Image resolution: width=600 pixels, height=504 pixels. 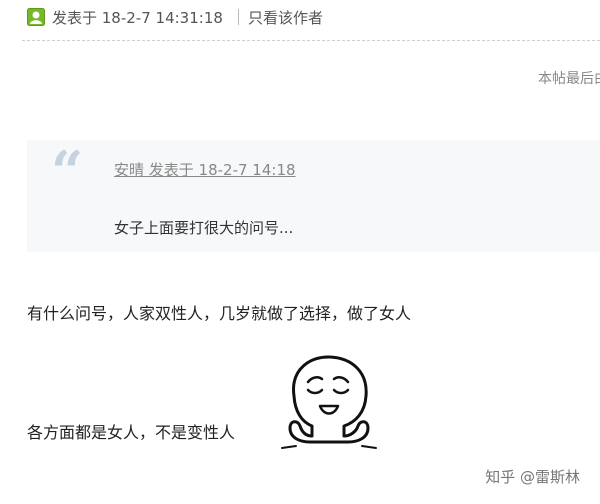 I want to click on author-only-link: 只看该作者, so click(x=285, y=17).